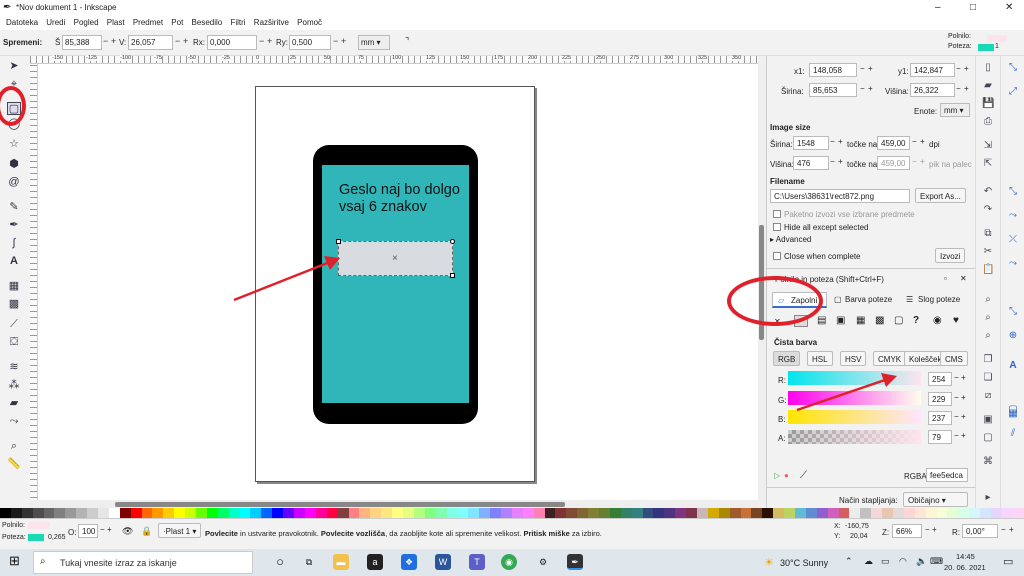 Image resolution: width=1024 pixels, height=576 pixels. What do you see at coordinates (927, 529) in the screenshot?
I see `zoom-minus: −` at bounding box center [927, 529].